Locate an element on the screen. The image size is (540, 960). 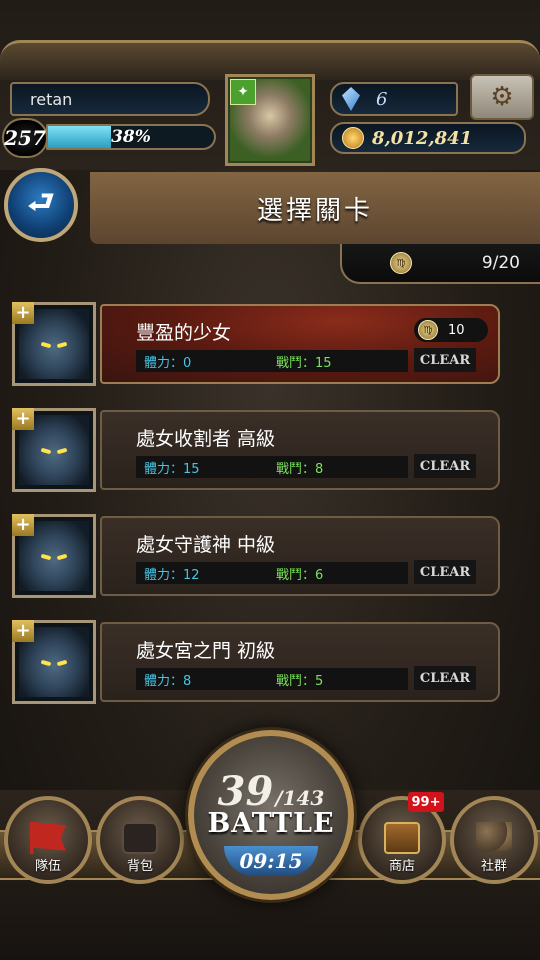
stamina-cost: 體力：0 is located at coordinates (168, 363).